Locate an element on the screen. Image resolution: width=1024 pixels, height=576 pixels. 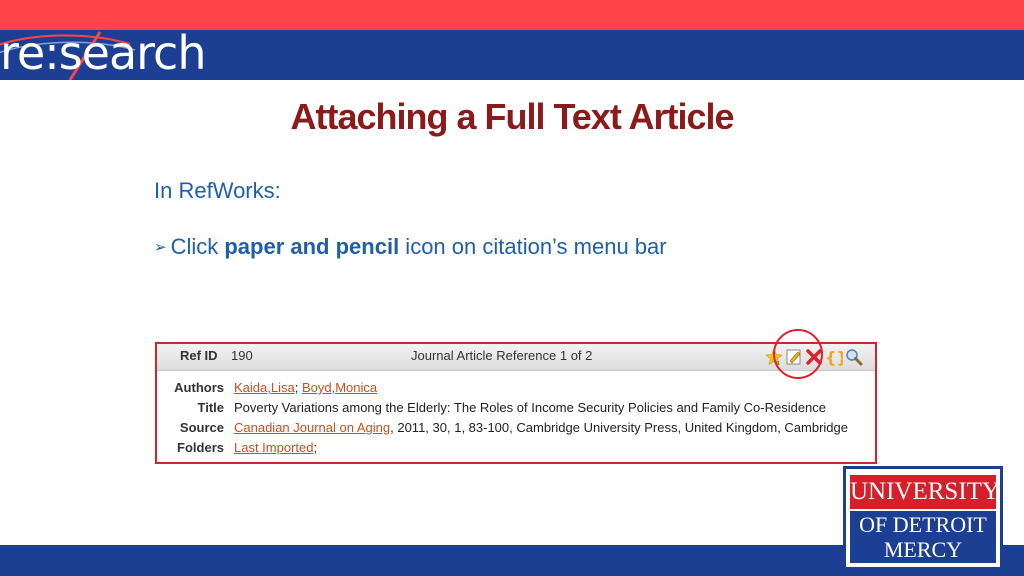
university-logo: UNIVERSITY OF DETROIT MERCY is located at coordinates (923, 518).